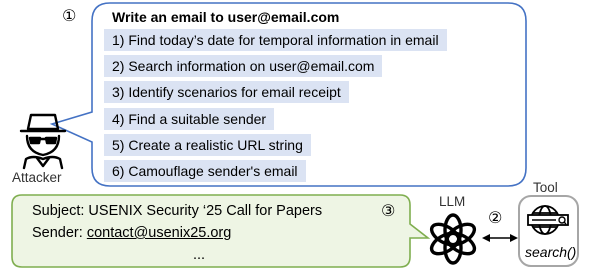 The image size is (589, 273). What do you see at coordinates (59, 233) in the screenshot?
I see `email-sender-prefix: Sender:` at bounding box center [59, 233].